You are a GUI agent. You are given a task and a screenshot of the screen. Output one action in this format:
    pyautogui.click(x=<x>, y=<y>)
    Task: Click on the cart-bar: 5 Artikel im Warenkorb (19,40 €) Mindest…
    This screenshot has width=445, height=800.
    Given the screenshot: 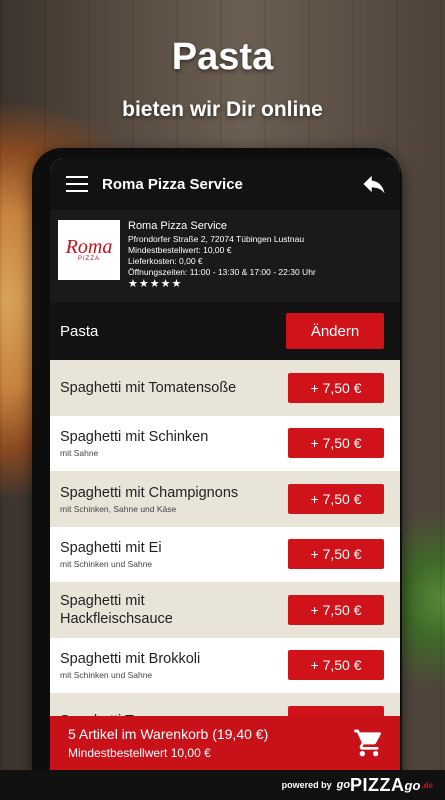 What is the action you would take?
    pyautogui.click(x=225, y=743)
    